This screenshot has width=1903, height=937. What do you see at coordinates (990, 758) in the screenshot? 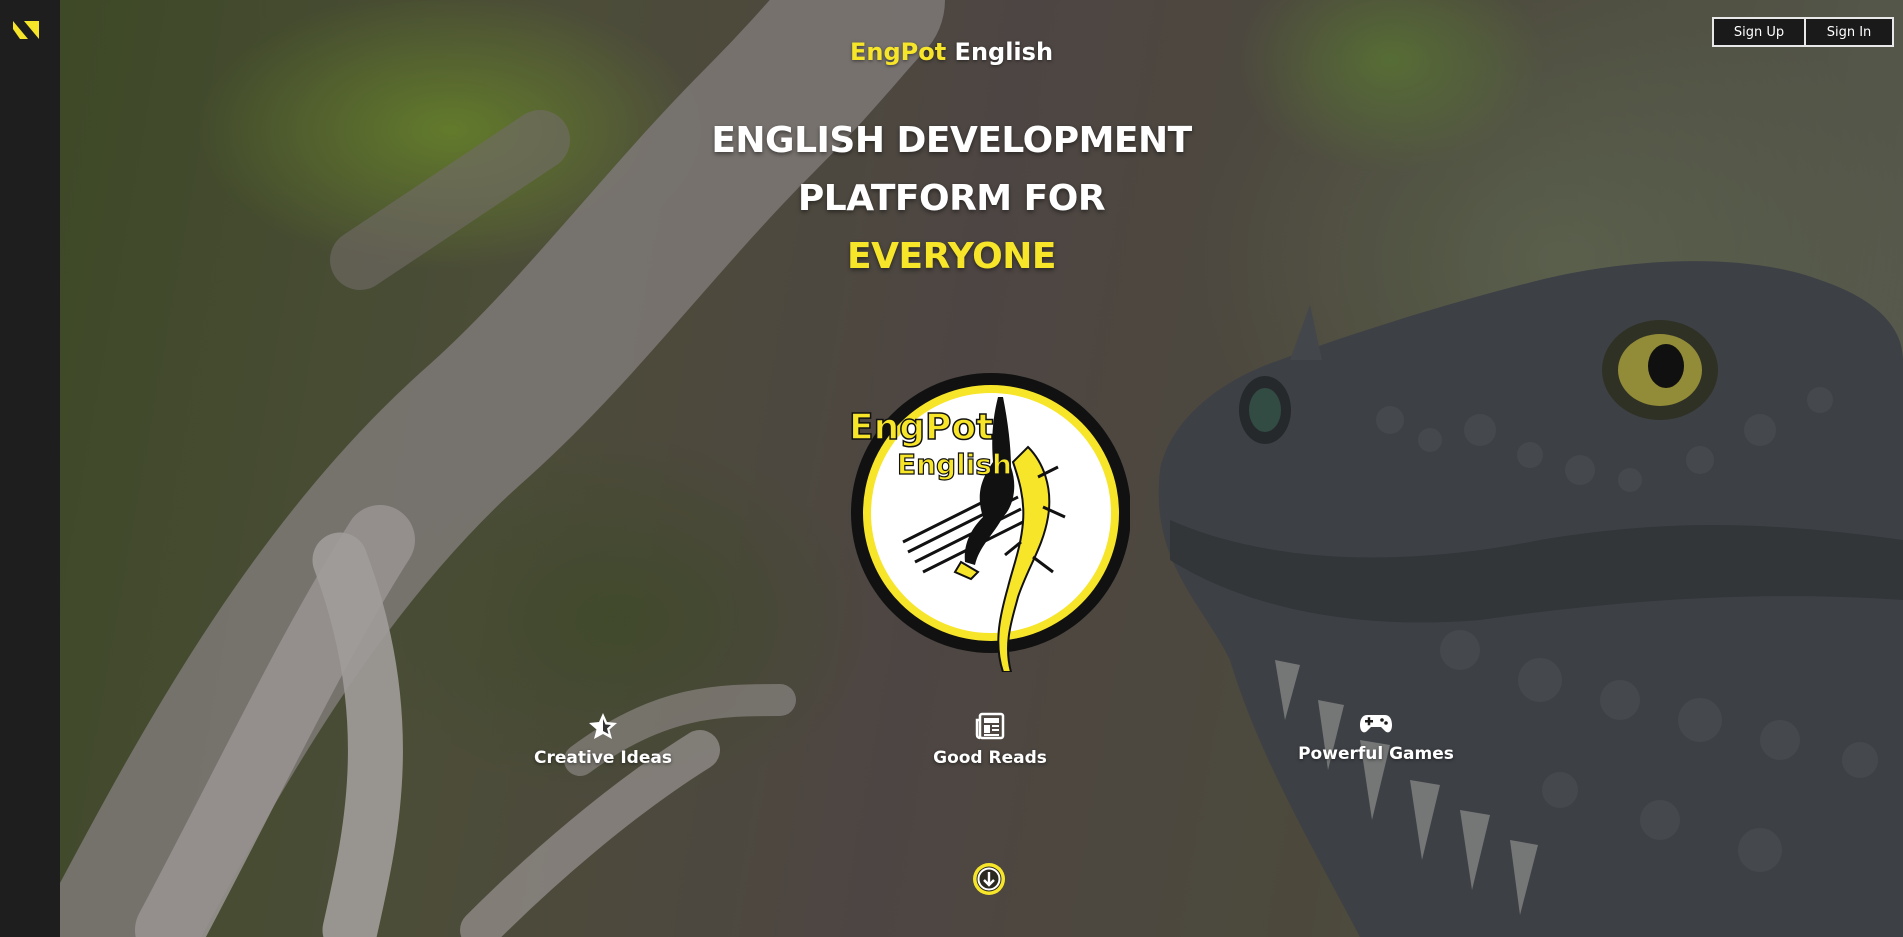
I see `feature-label: Good Reads` at bounding box center [990, 758].